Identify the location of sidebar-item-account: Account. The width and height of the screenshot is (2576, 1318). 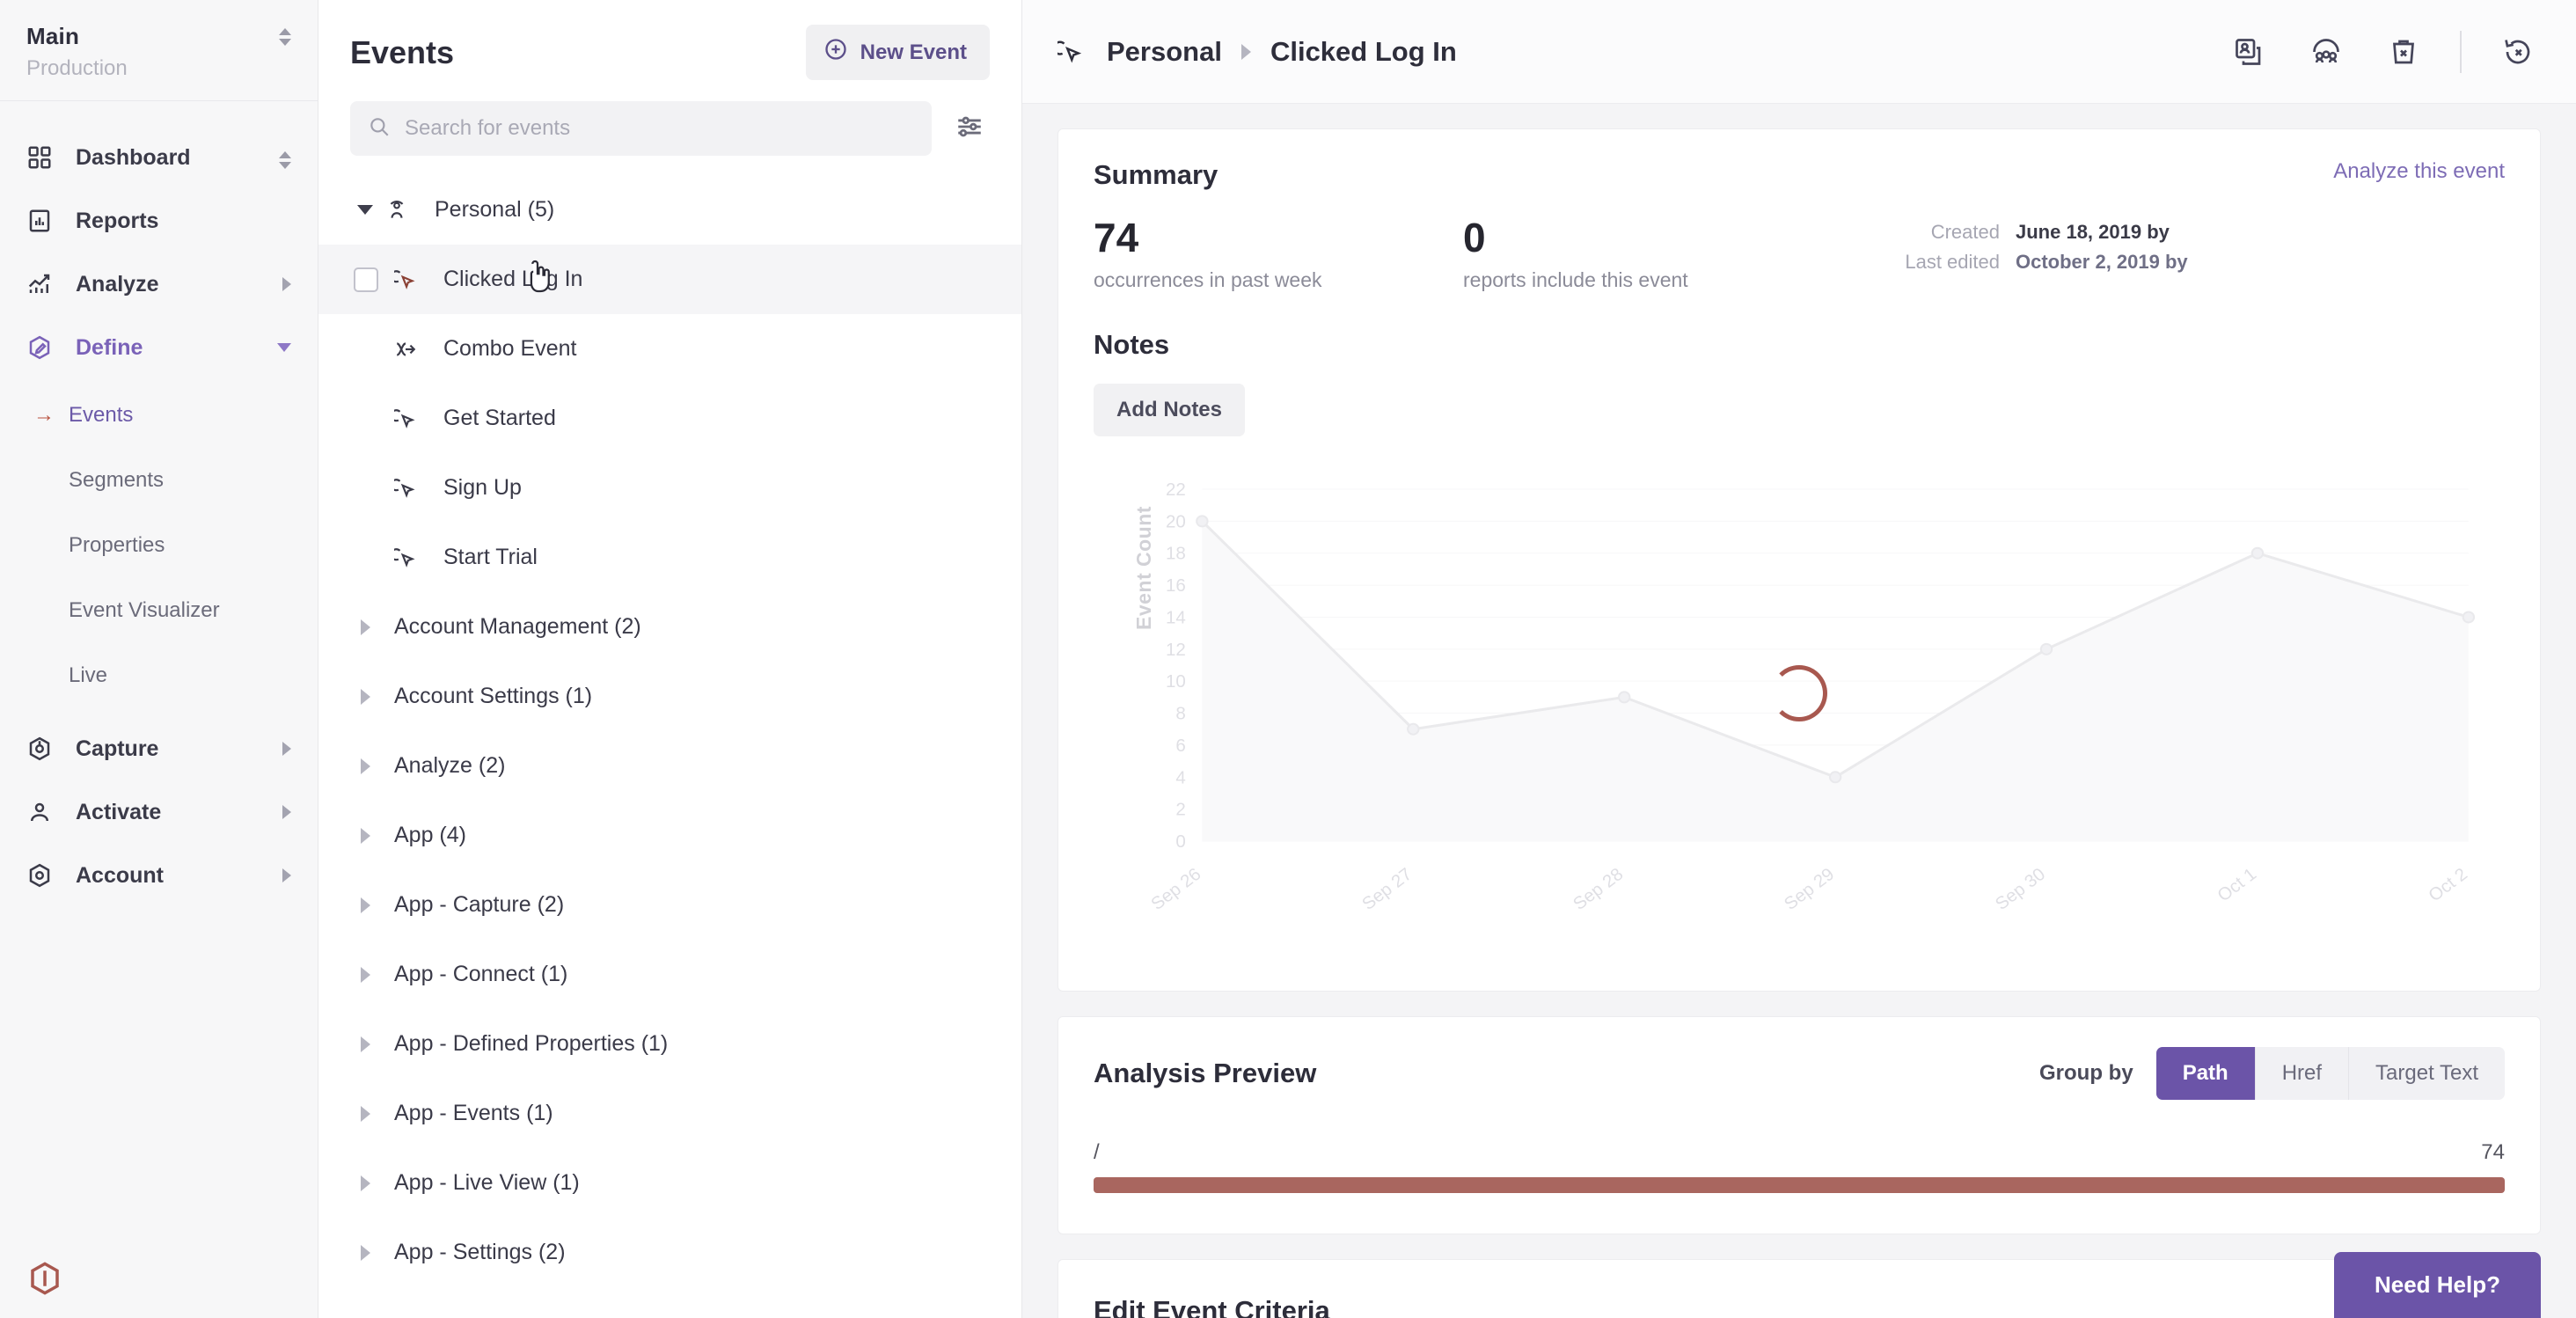
(159, 875).